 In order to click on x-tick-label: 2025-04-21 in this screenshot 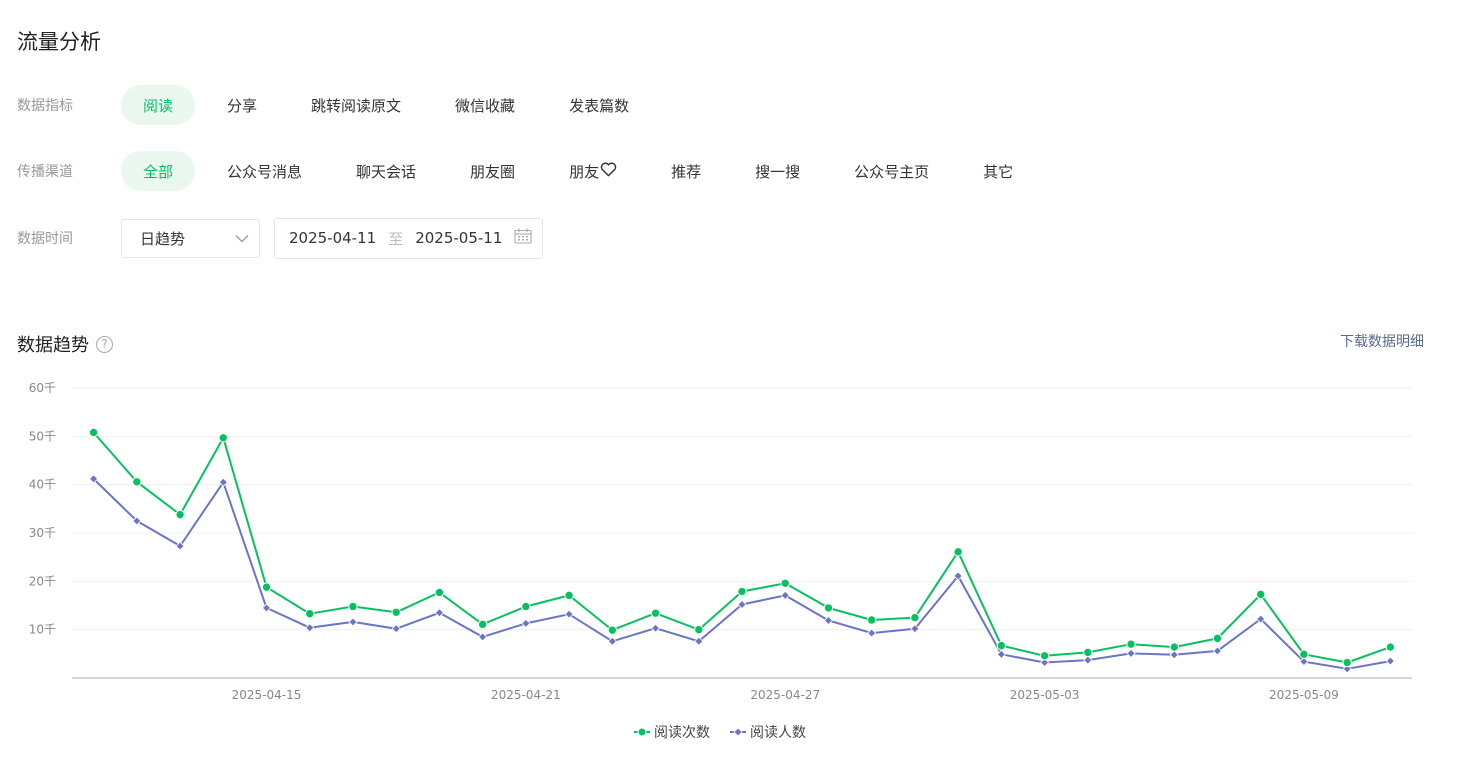, I will do `click(526, 695)`.